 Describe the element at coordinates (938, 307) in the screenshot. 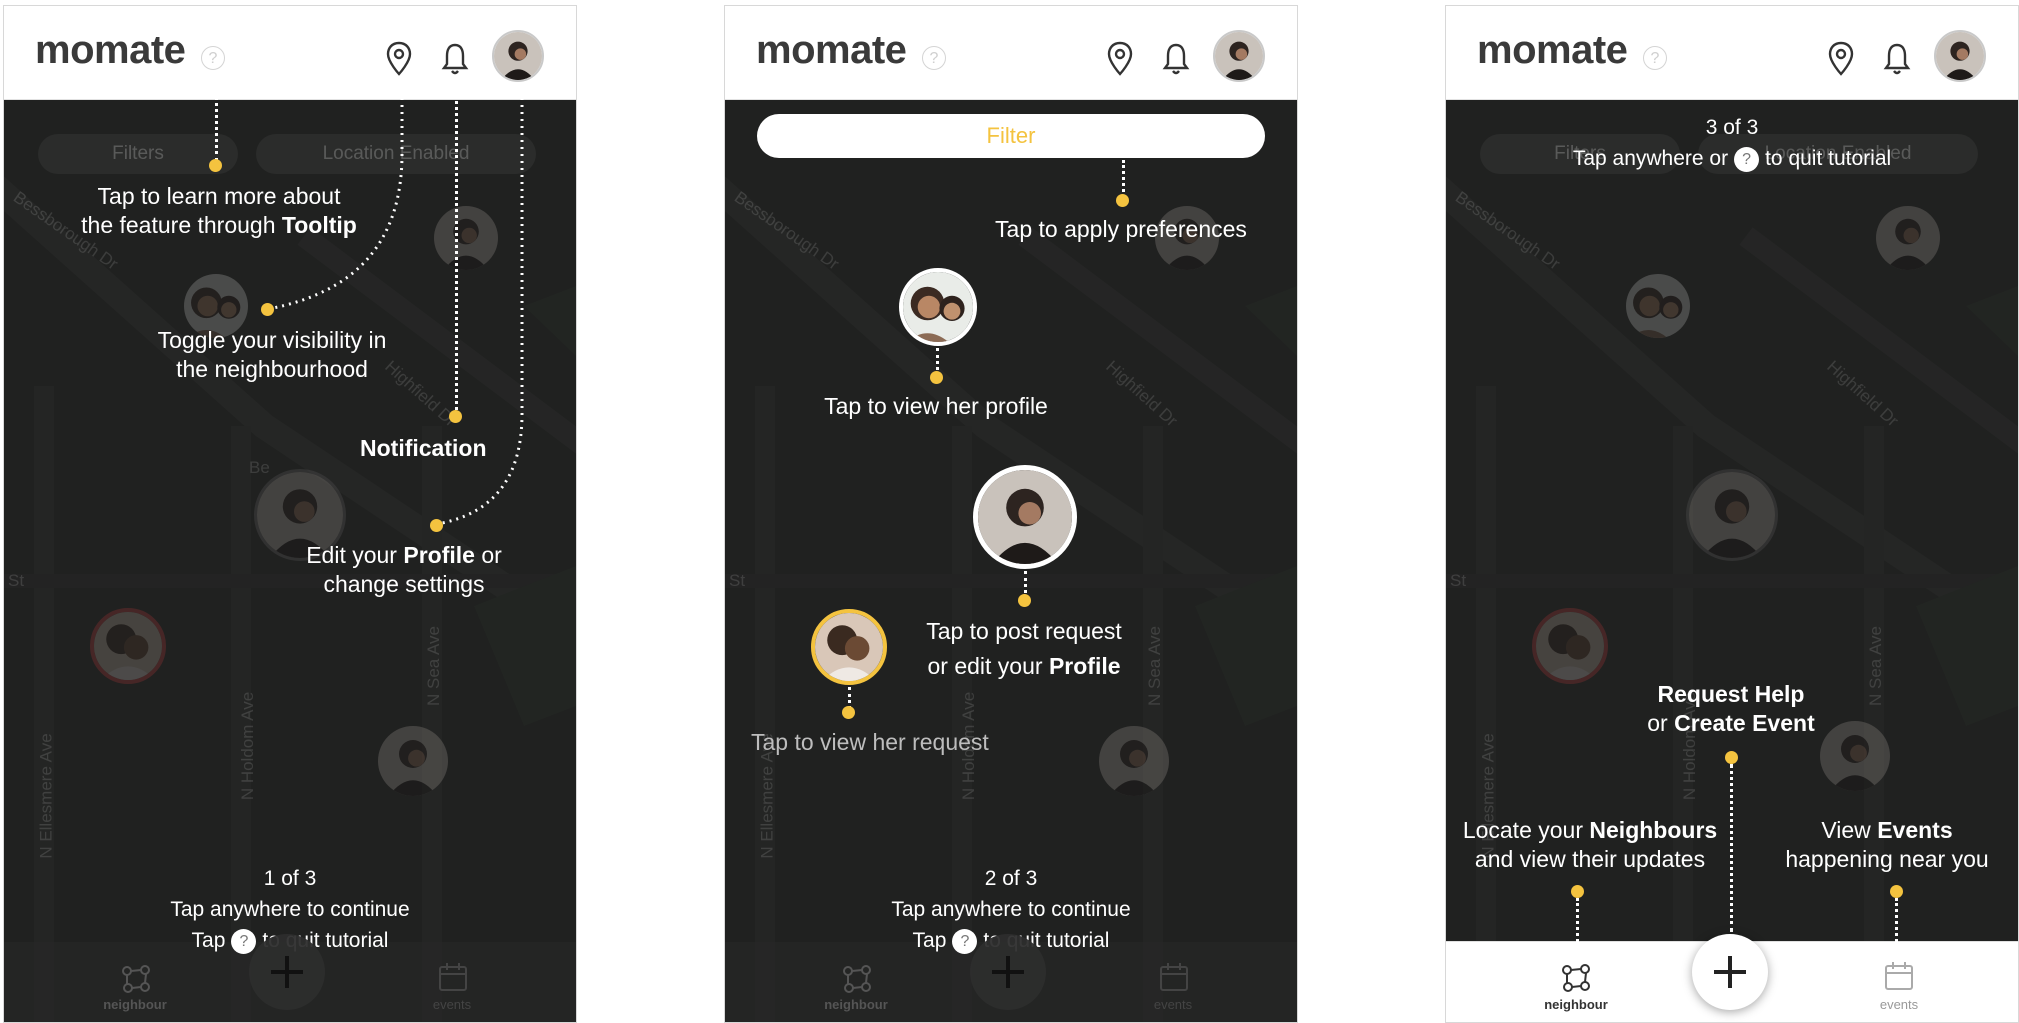

I see `neighbour-avatar-highlight` at that location.